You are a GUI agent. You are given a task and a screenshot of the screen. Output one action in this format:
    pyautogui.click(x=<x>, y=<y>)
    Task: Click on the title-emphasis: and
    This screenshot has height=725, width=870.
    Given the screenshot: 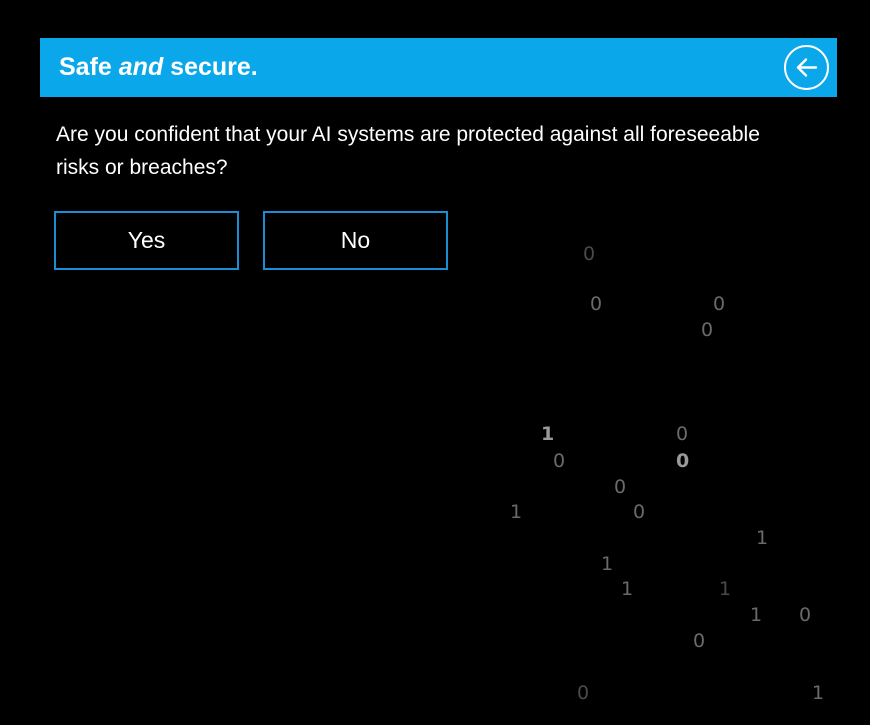 What is the action you would take?
    pyautogui.click(x=141, y=67)
    